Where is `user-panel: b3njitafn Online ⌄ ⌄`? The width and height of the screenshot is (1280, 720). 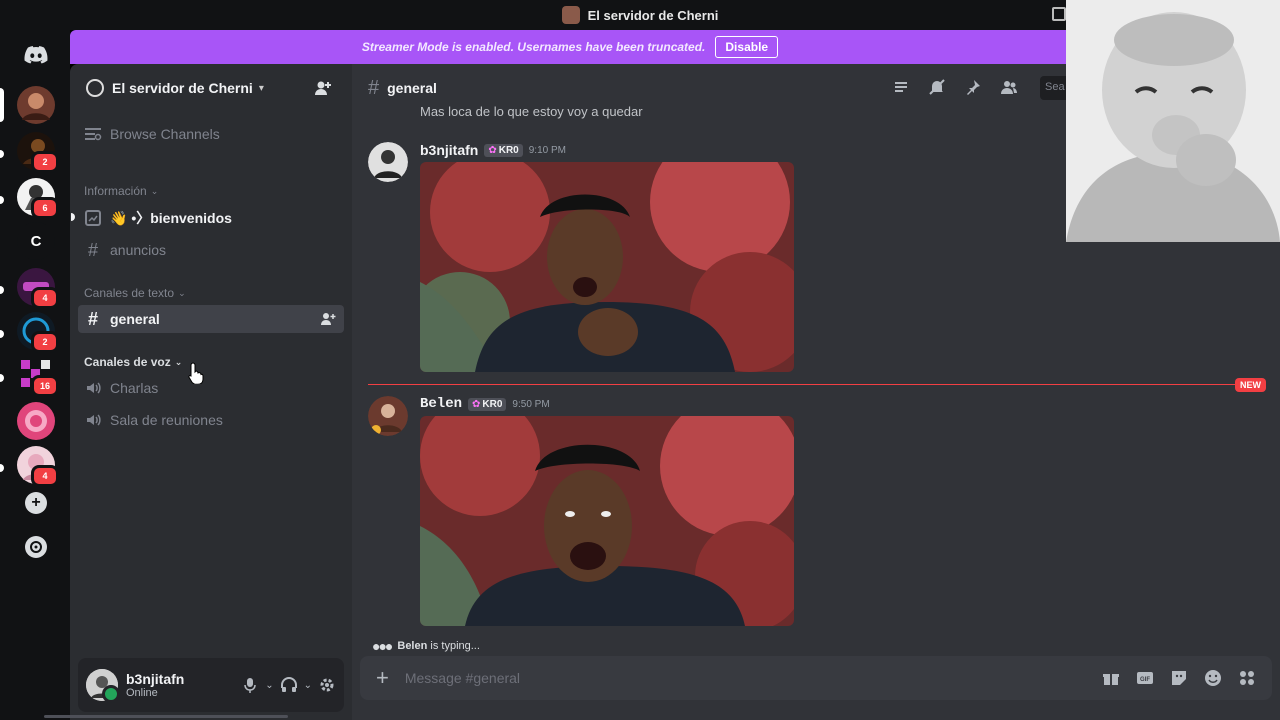 user-panel: b3njitafn Online ⌄ ⌄ is located at coordinates (211, 685).